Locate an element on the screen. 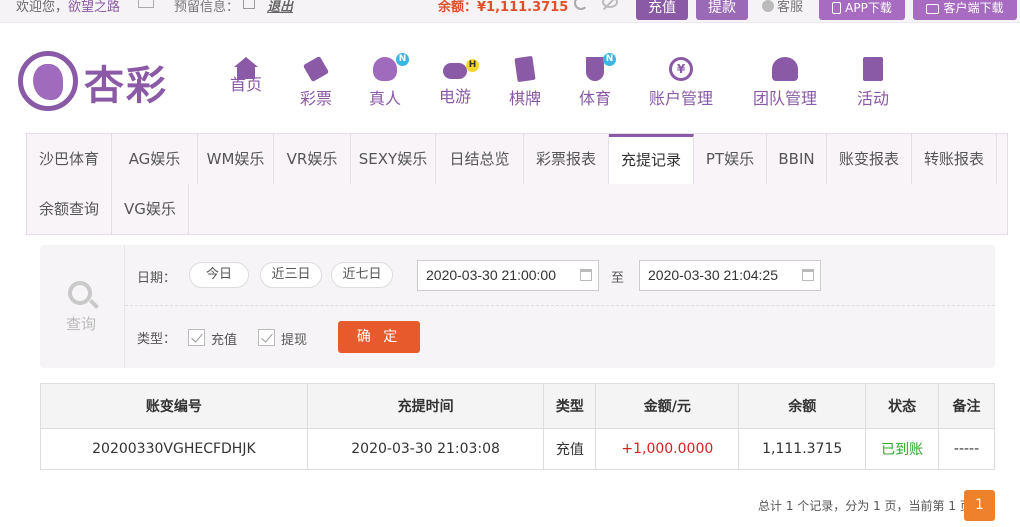 Image resolution: width=1020 pixels, height=527 pixels. cell-serial: 20200330VGHECFDHJK is located at coordinates (174, 449).